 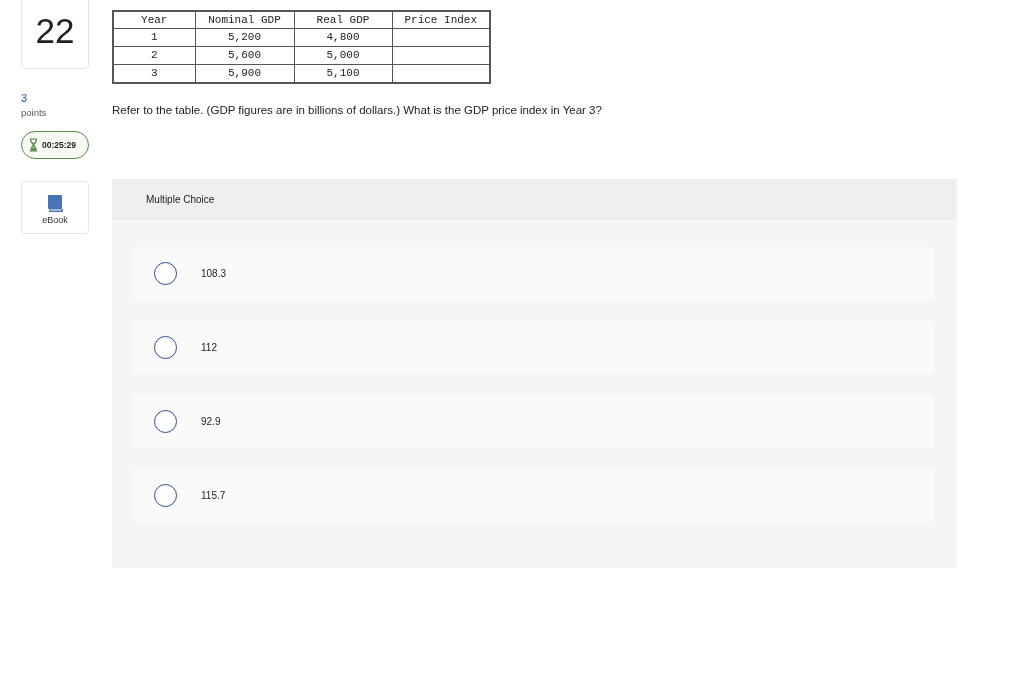 What do you see at coordinates (34, 113) in the screenshot?
I see `points-label: points` at bounding box center [34, 113].